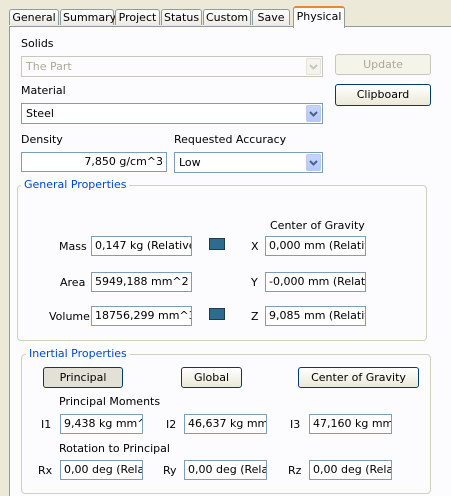 Image resolution: width=451 pixels, height=496 pixels. What do you see at coordinates (295, 470) in the screenshot?
I see `rz-label: Rz` at bounding box center [295, 470].